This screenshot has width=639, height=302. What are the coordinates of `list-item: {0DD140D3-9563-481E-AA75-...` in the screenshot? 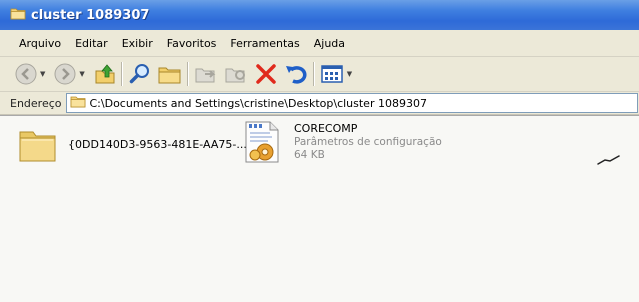 It's located at (132, 146).